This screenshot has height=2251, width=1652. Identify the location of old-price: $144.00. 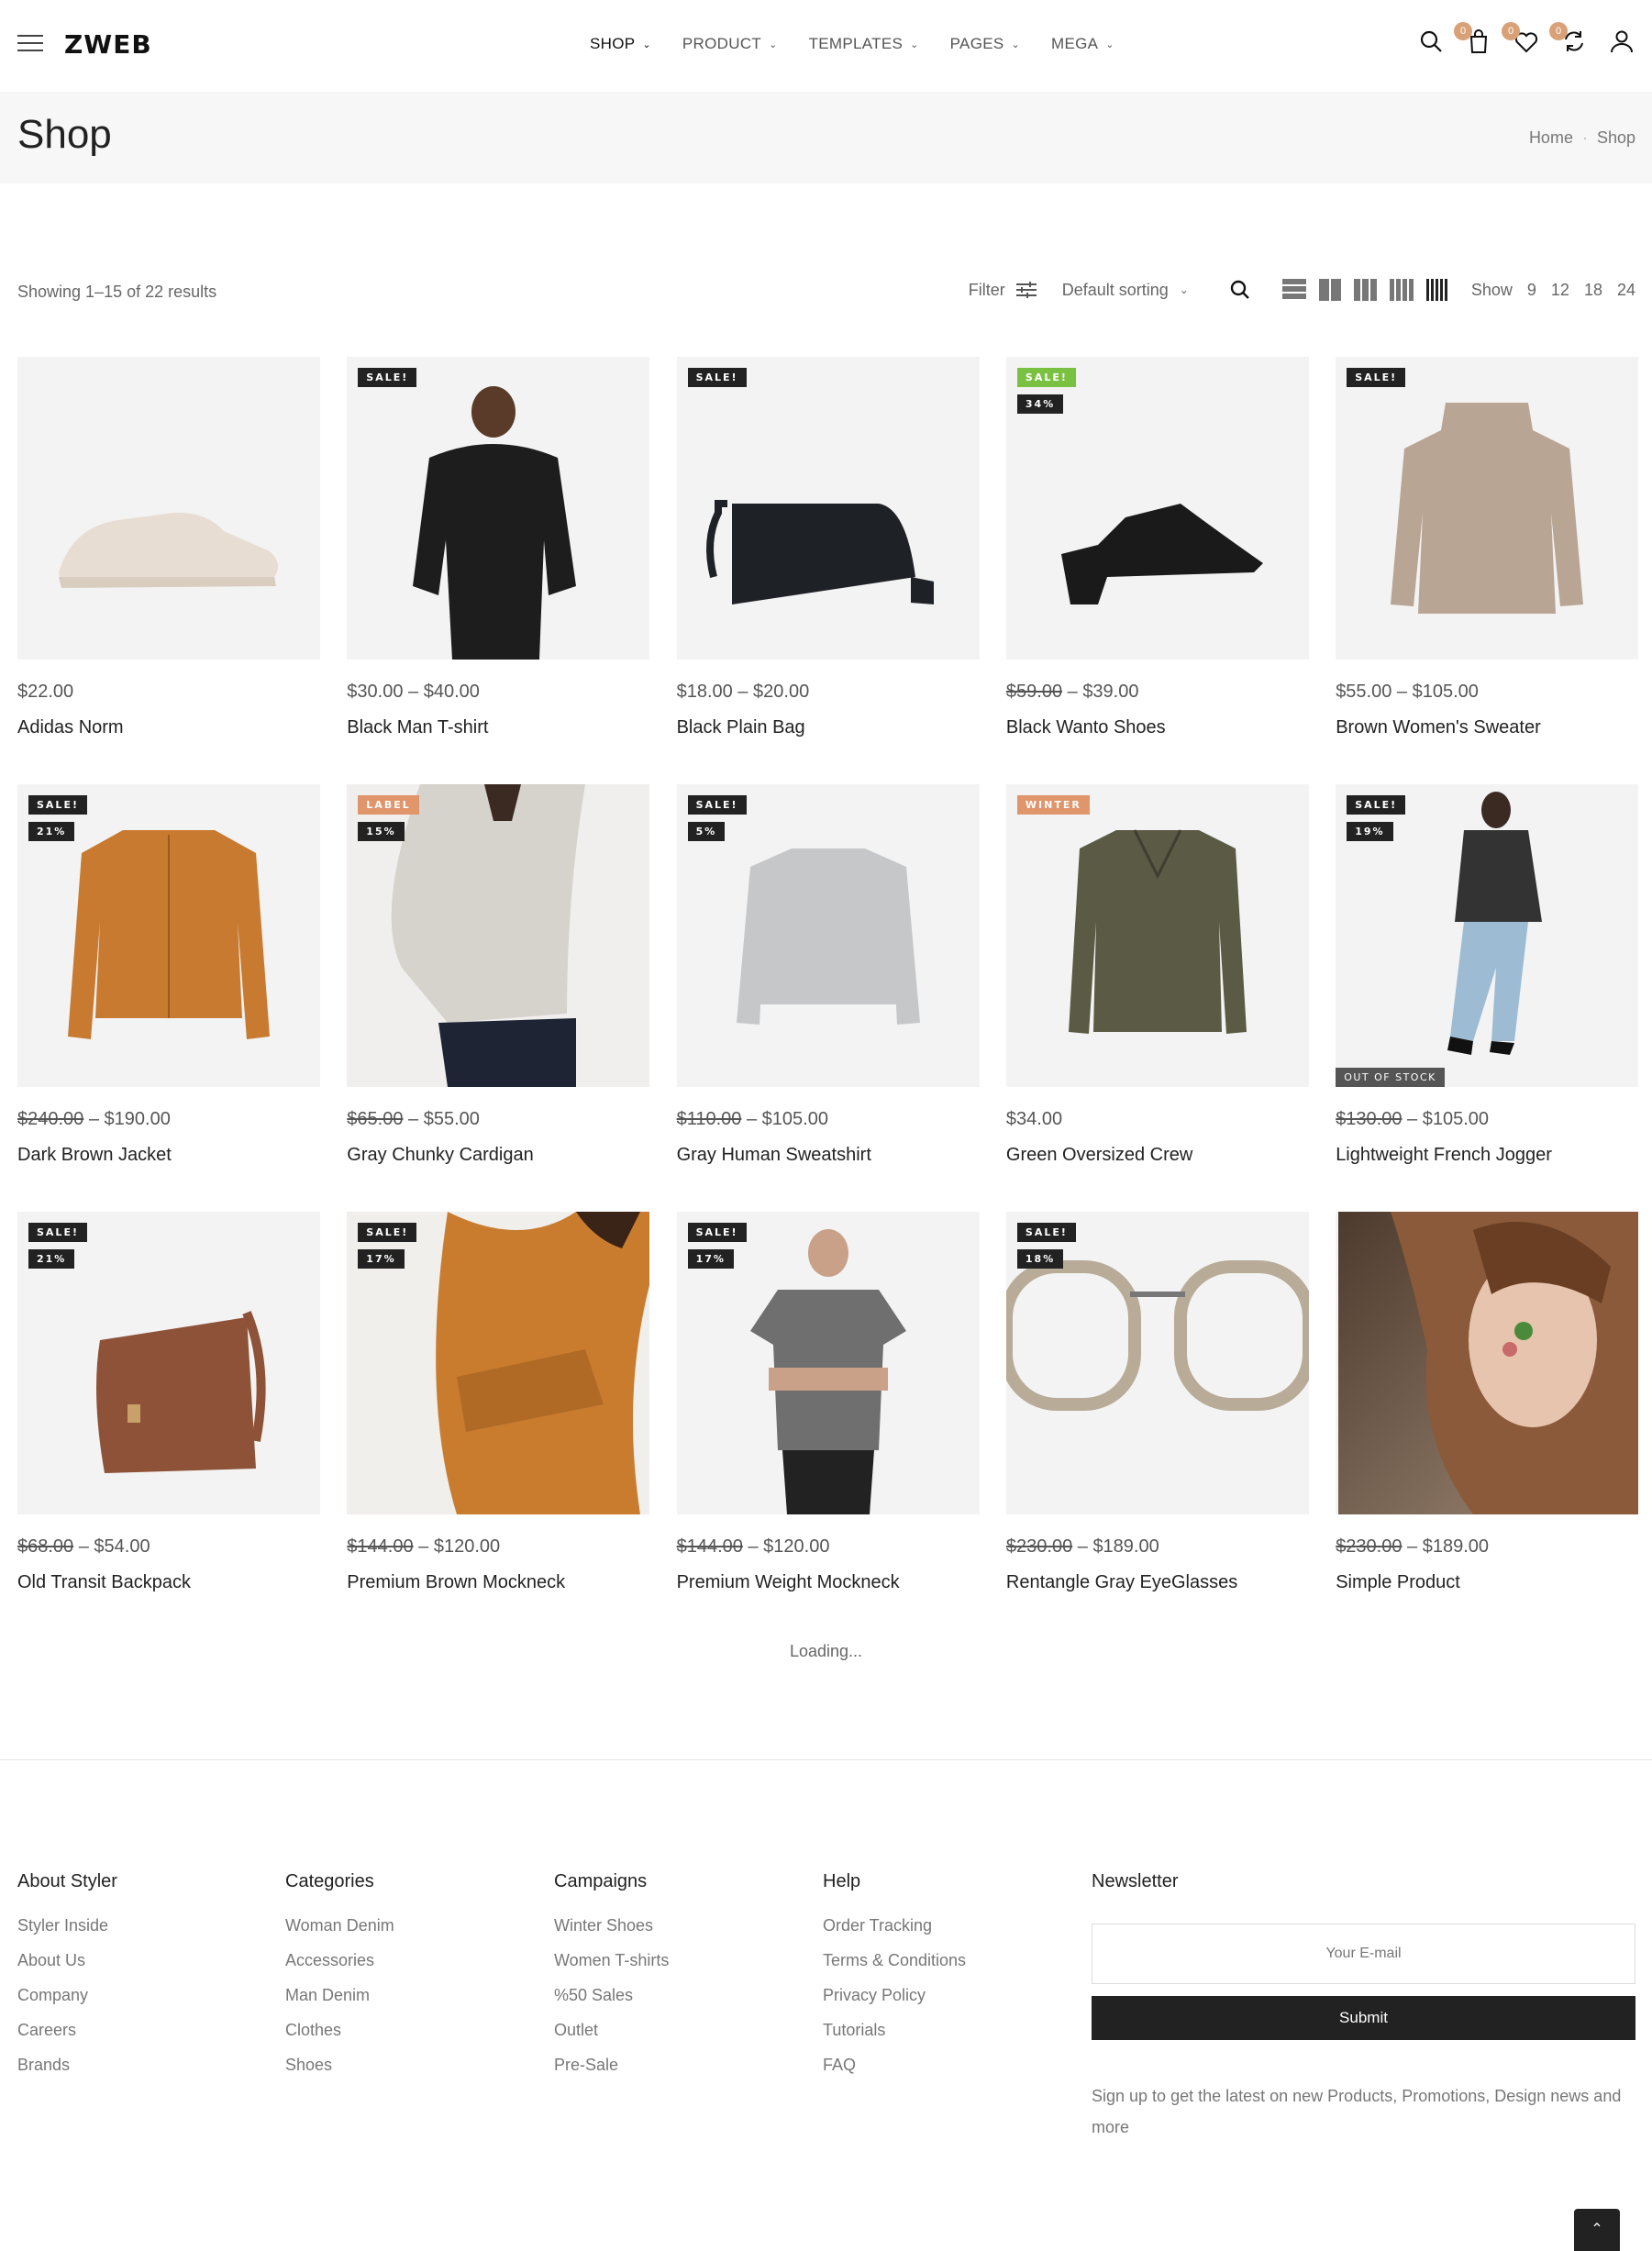
(380, 1546).